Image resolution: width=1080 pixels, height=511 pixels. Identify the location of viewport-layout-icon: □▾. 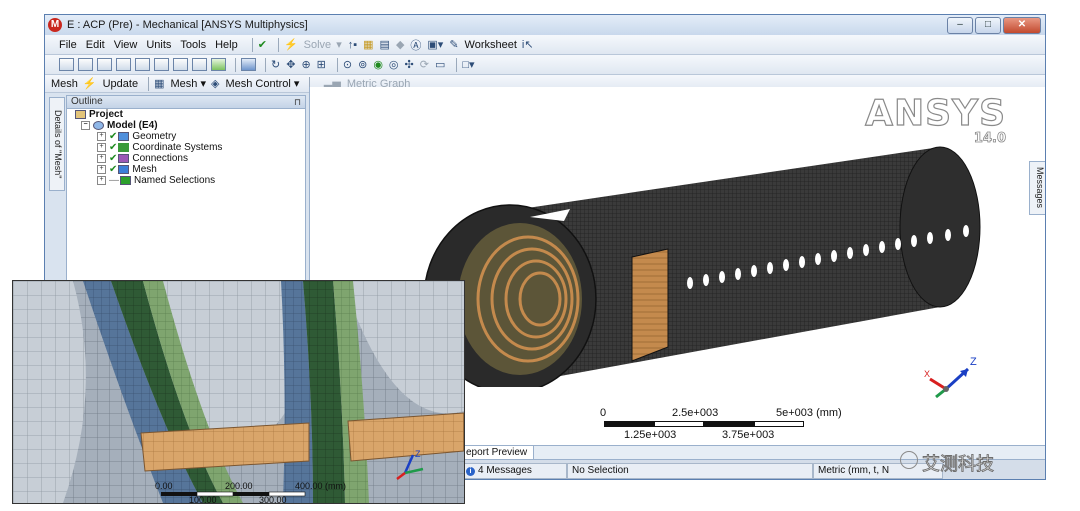
(468, 64).